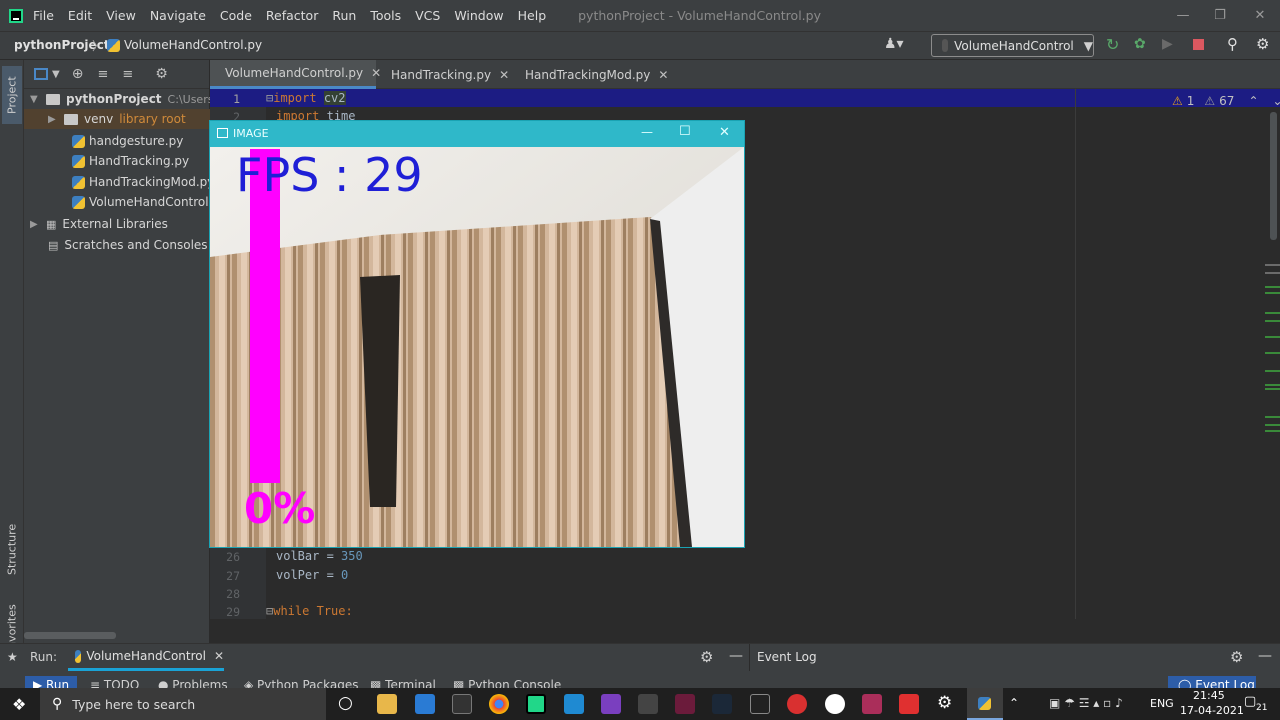 This screenshot has height=720, width=1280. I want to click on maximize-icon: ❐, so click(1220, 15).